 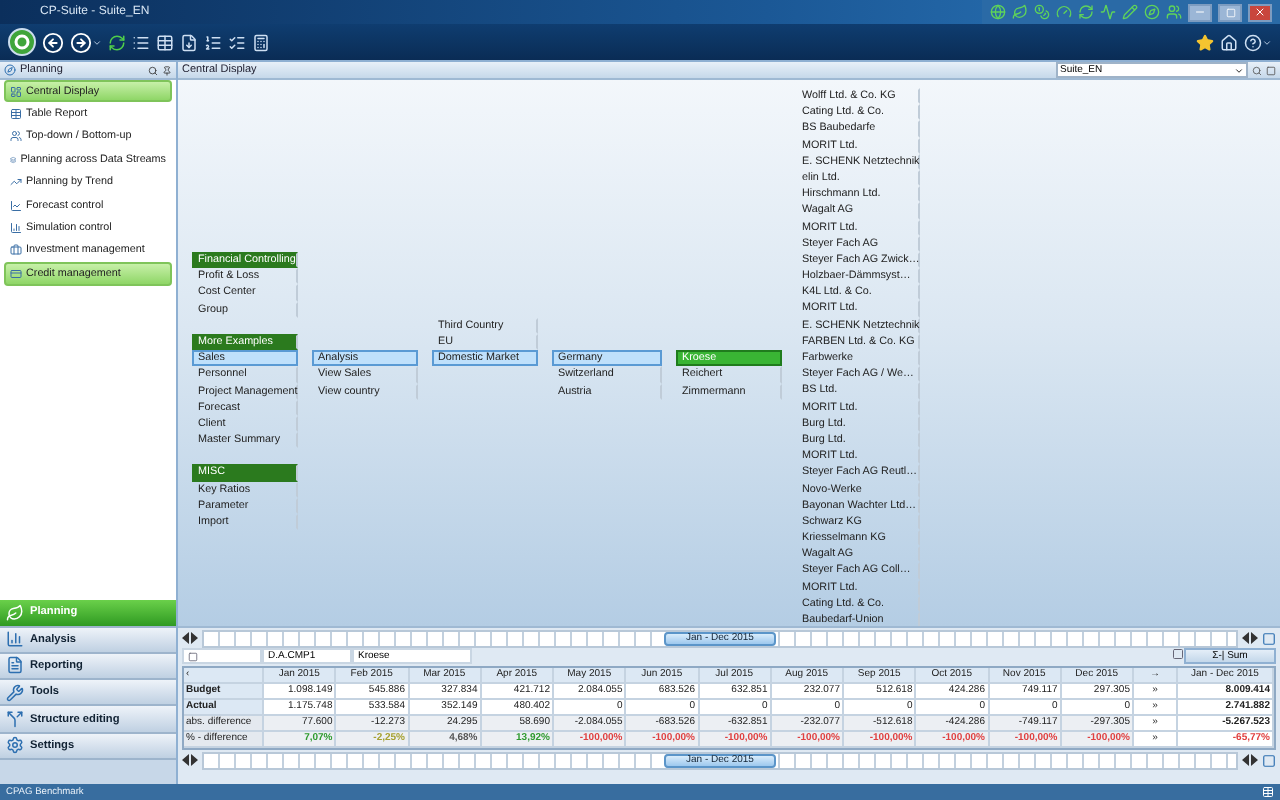 I want to click on pencil-icon, so click(x=1130, y=12).